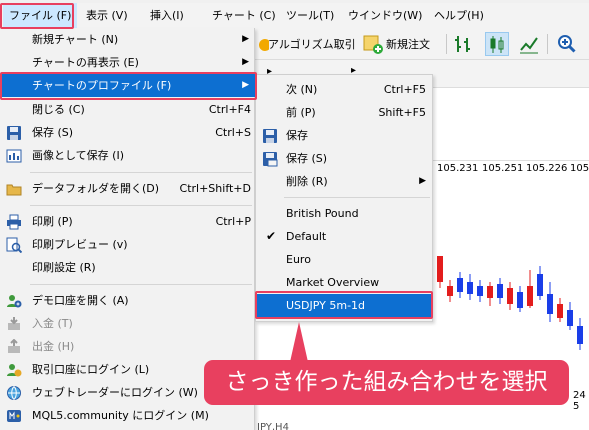  I want to click on new-order-button: 新規注文, so click(408, 44).